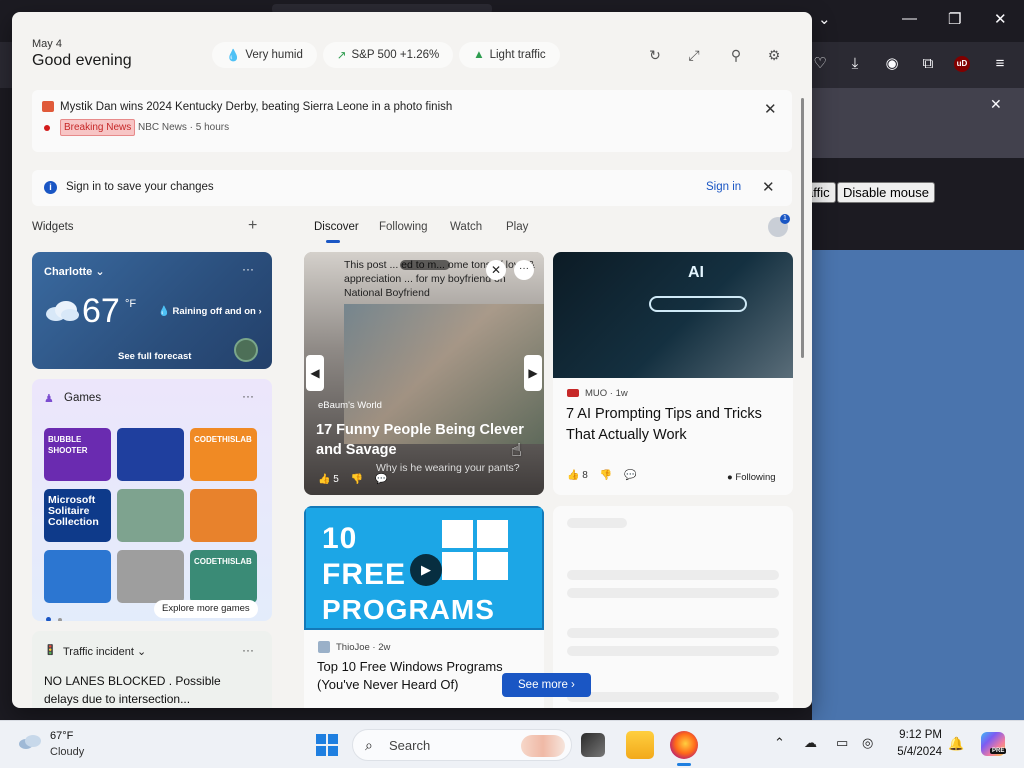 The width and height of the screenshot is (1024, 768). Describe the element at coordinates (184, 127) in the screenshot. I see `news-source: NBC News · 5 hours` at that location.